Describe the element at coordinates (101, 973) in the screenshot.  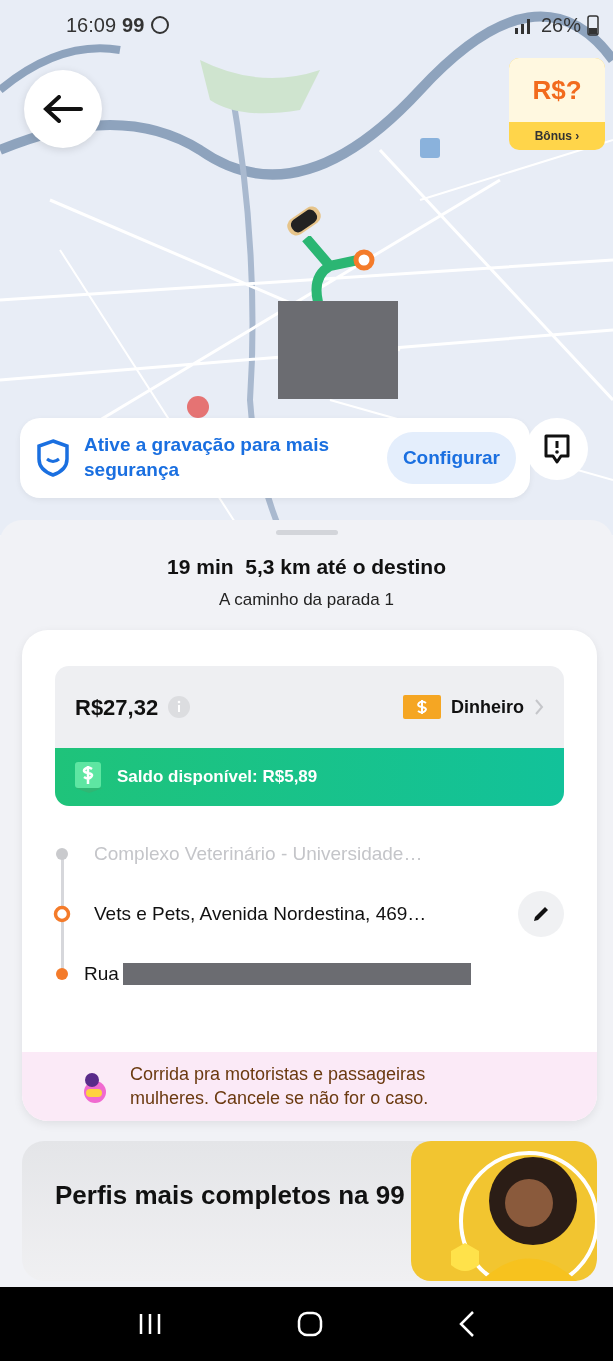
I see `stop-address: Rua` at that location.